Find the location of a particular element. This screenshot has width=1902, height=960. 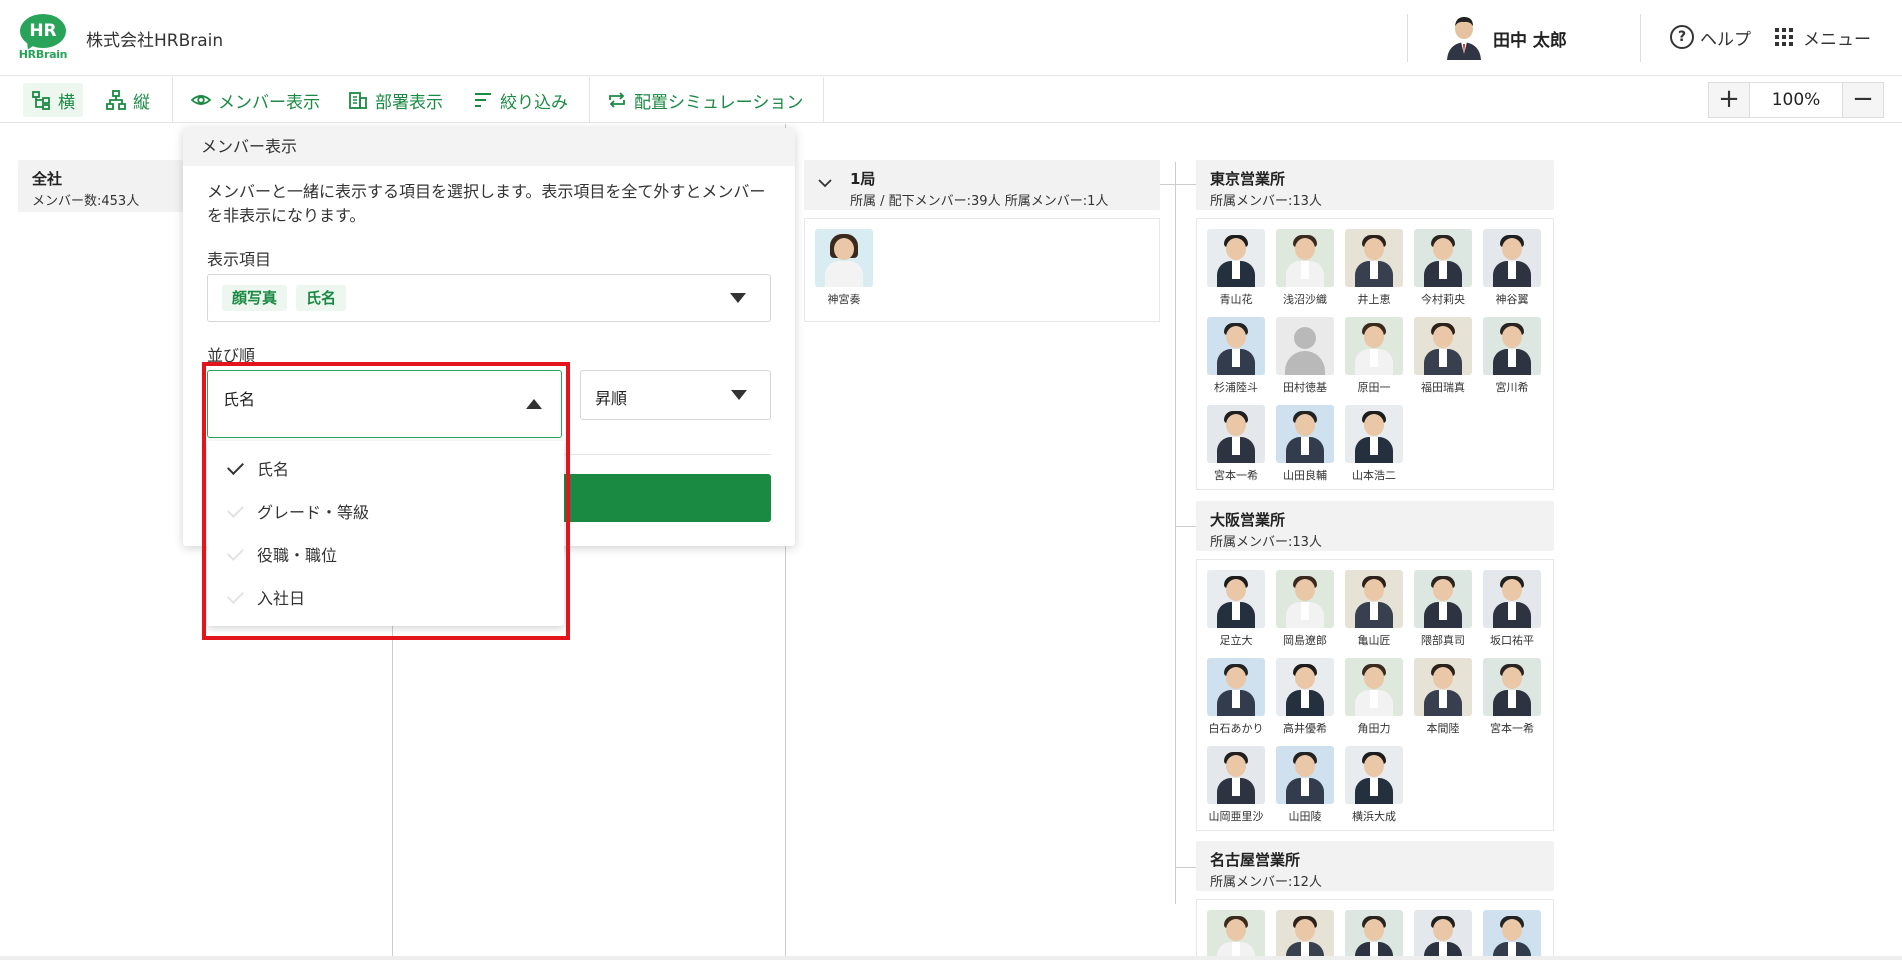

layout-vertical-button: 縦 is located at coordinates (128, 100).